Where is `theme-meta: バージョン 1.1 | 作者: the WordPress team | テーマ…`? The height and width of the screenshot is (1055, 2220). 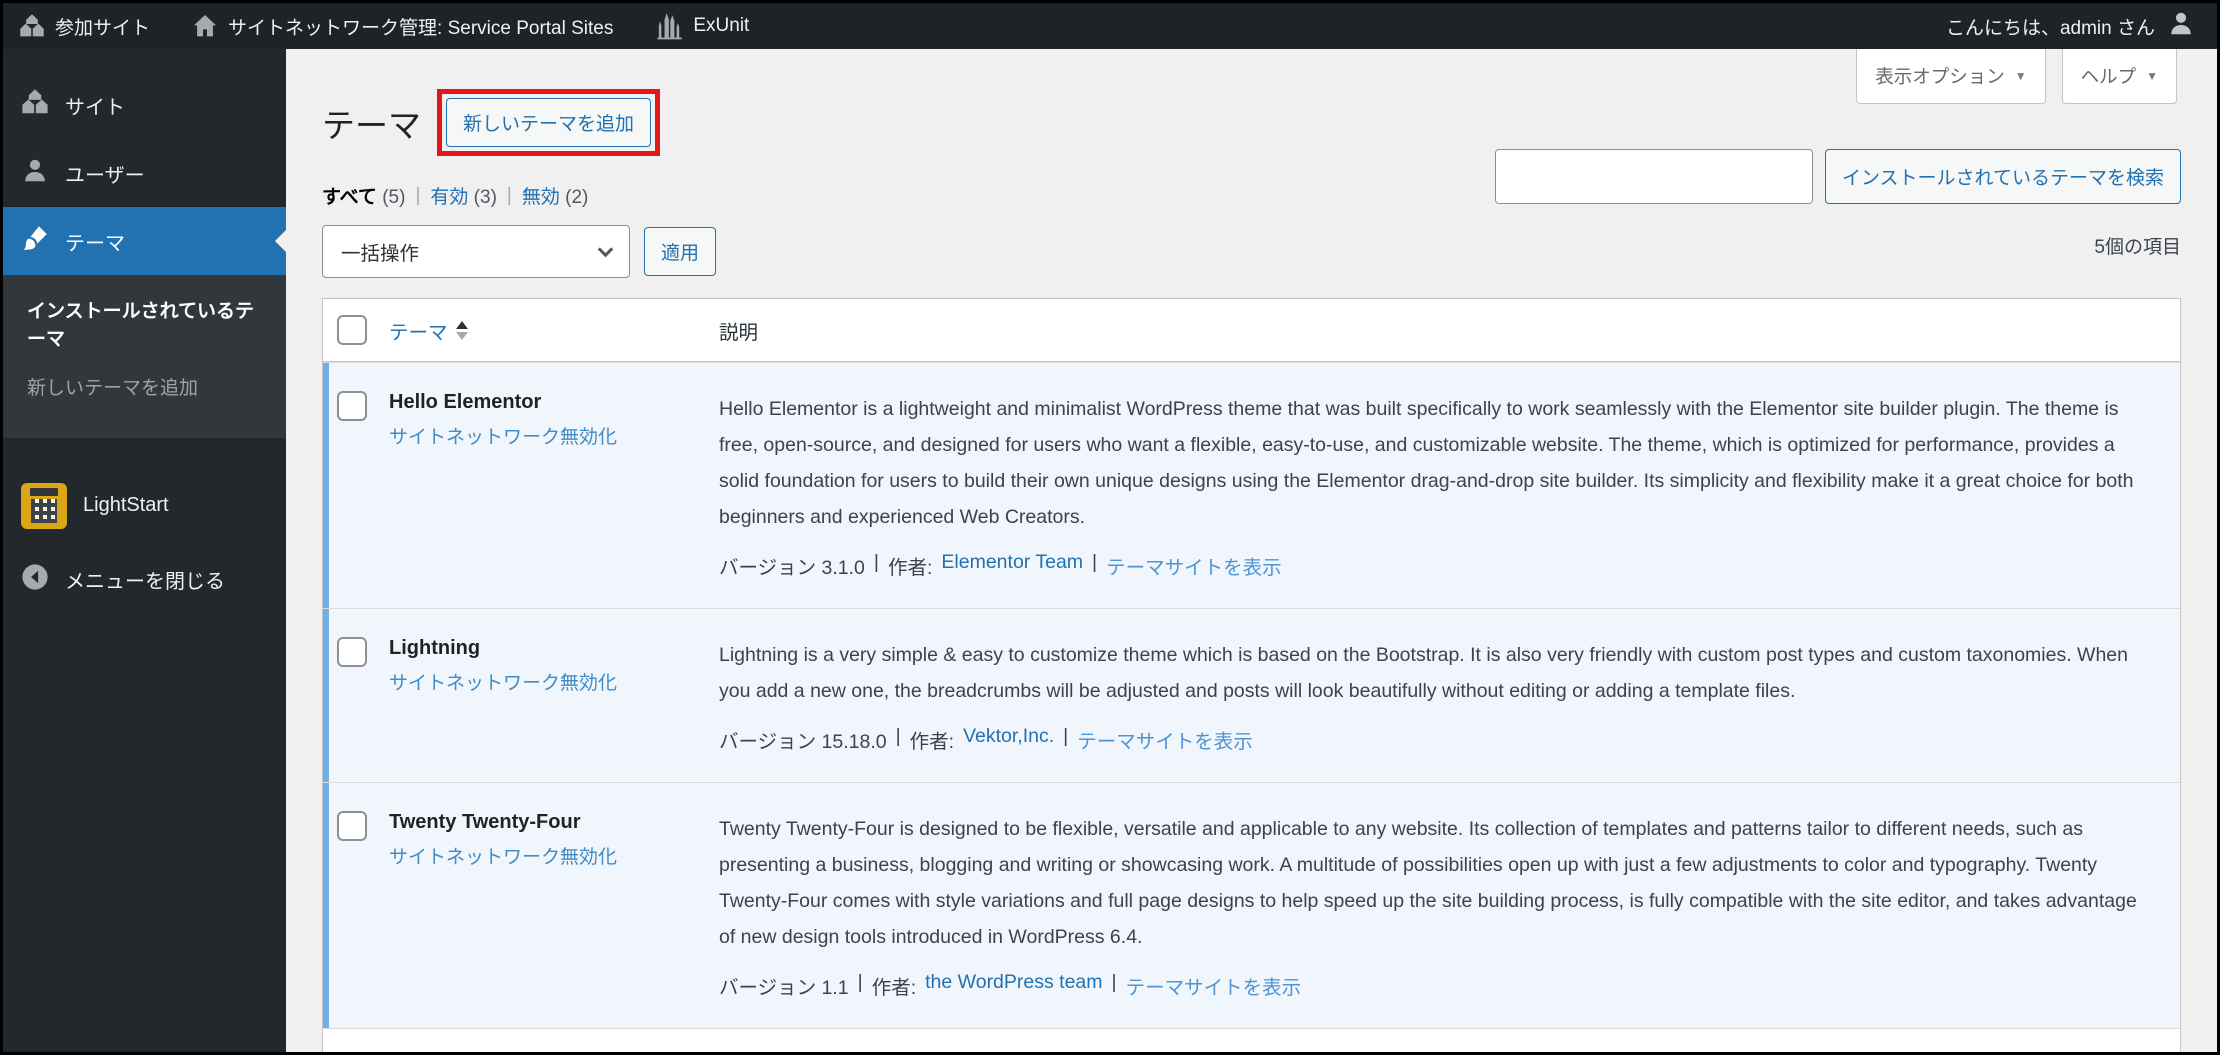
theme-meta: バージョン 1.1 | 作者: the WordPress team | テーマ… is located at coordinates (1429, 985).